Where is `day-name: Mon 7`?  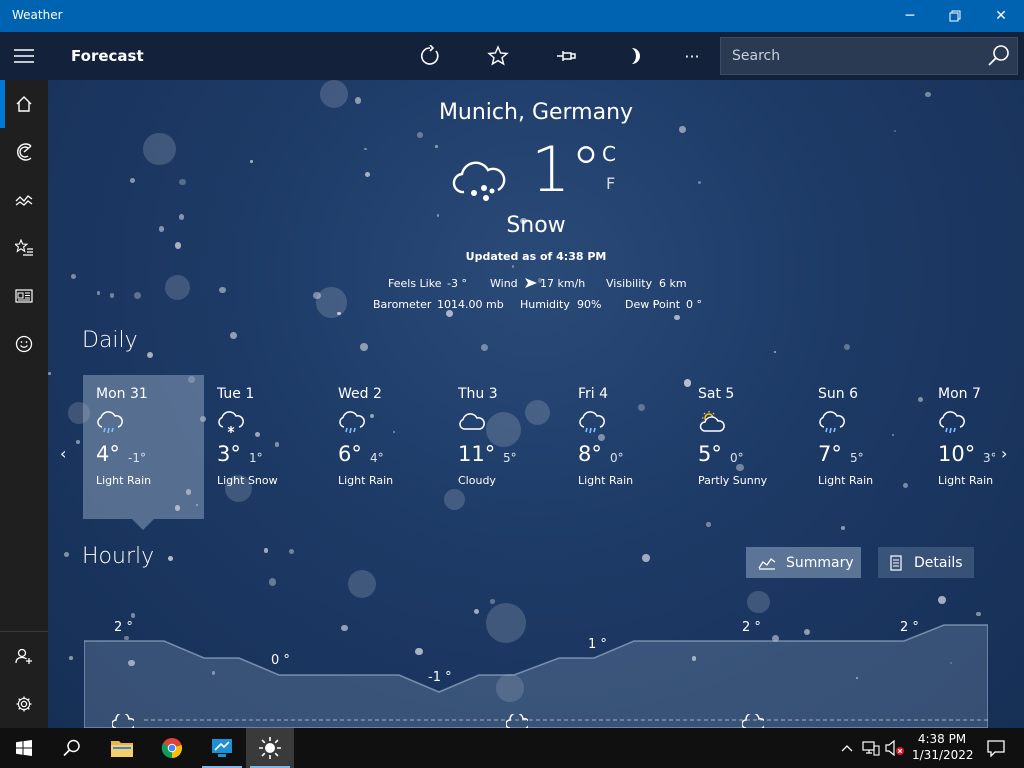
day-name: Mon 7 is located at coordinates (959, 394).